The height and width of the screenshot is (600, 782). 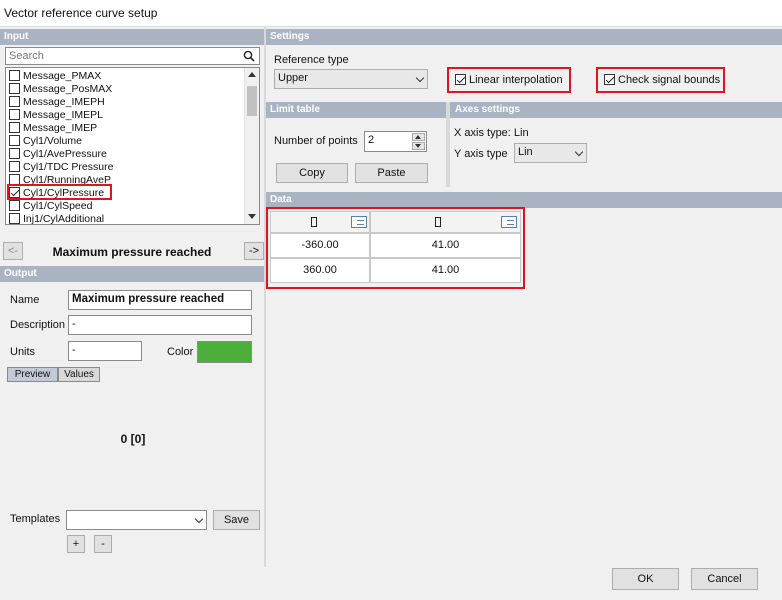 I want to click on list-item: Message_PosMAX, so click(x=60, y=89).